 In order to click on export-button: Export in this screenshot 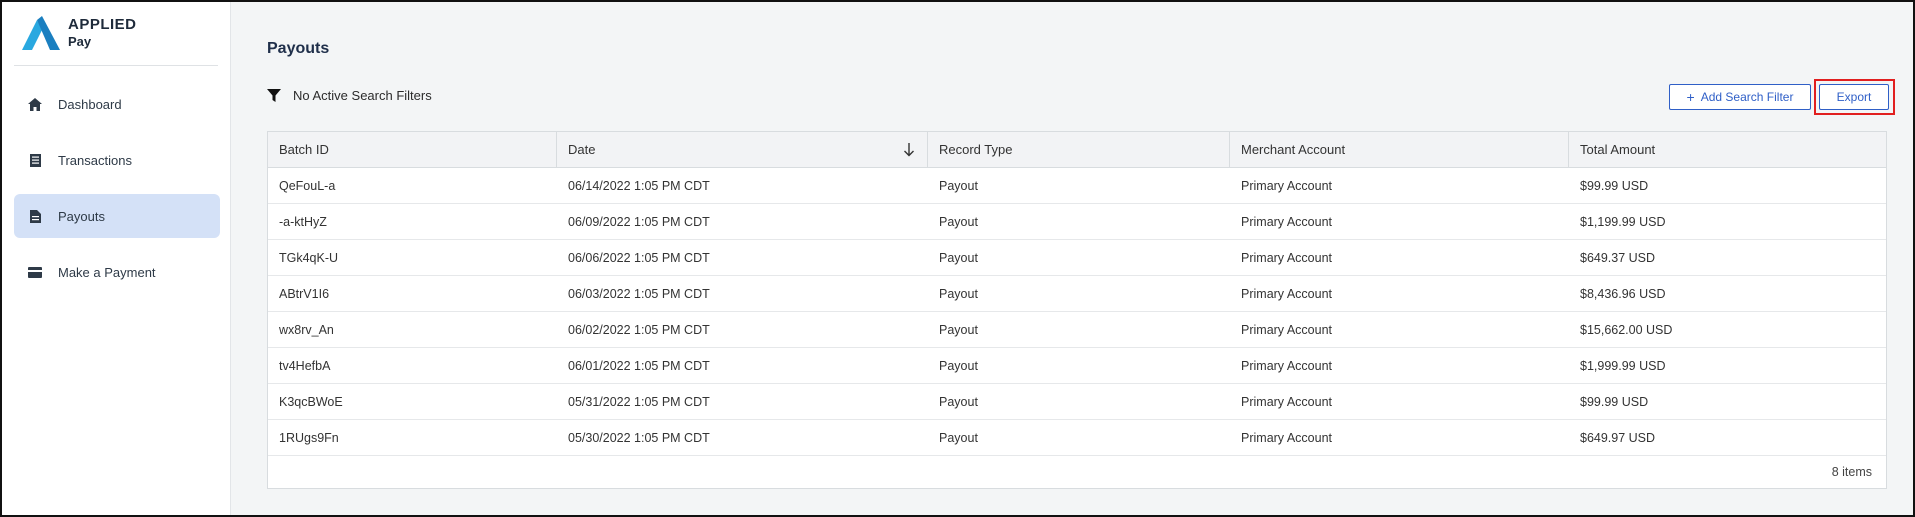, I will do `click(1854, 97)`.